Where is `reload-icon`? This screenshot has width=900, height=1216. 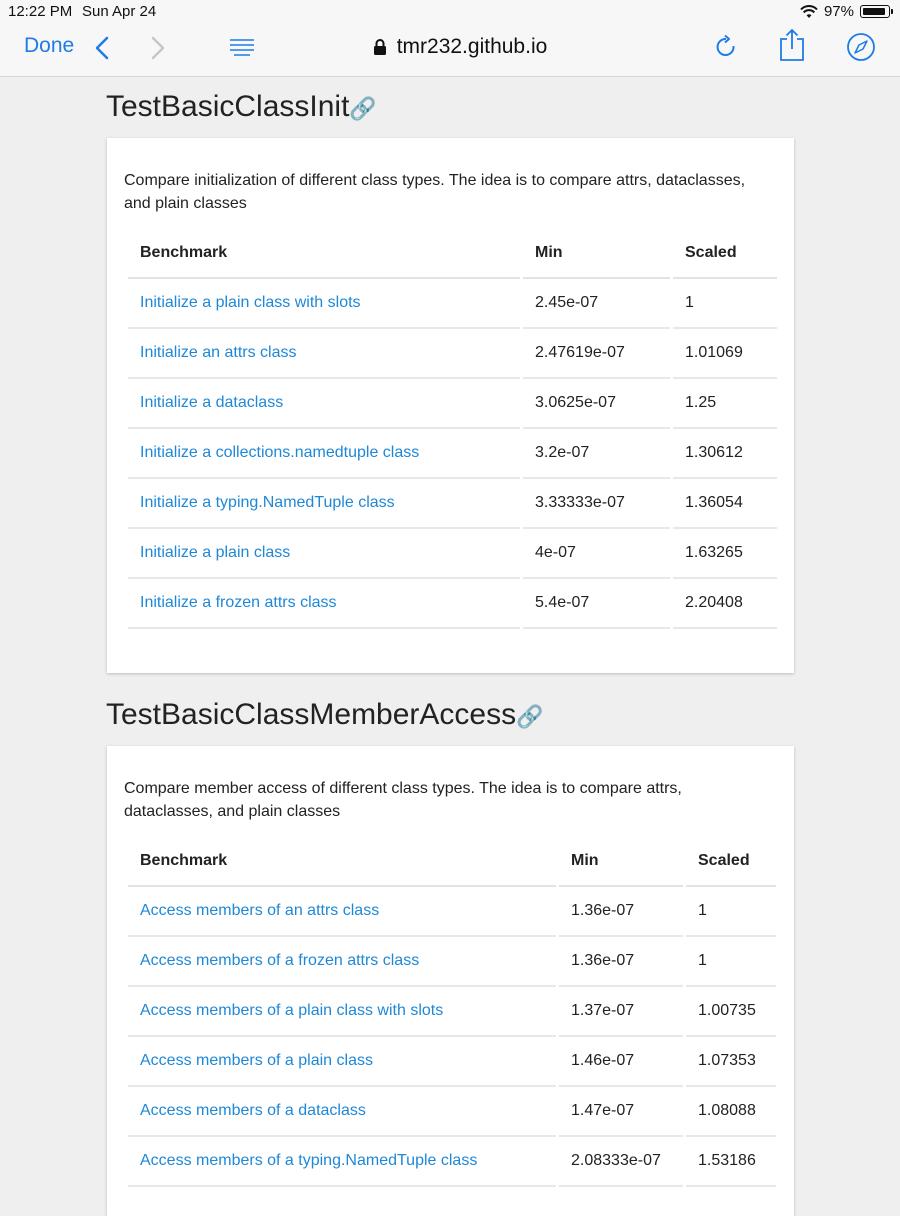 reload-icon is located at coordinates (725, 45).